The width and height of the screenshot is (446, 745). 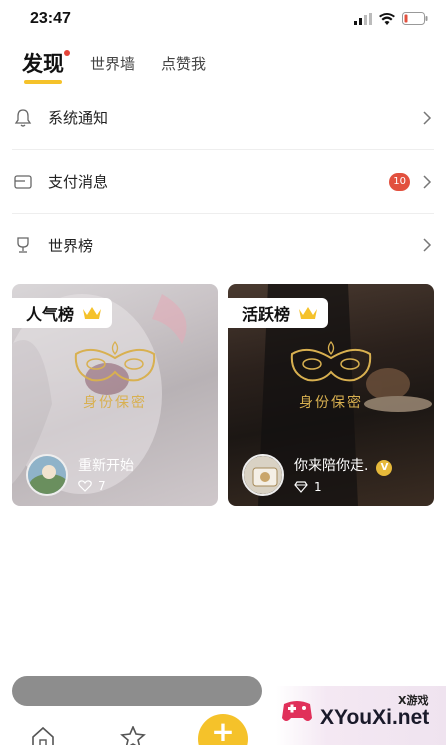 I want to click on watermark-text: XYouXi.net, so click(x=375, y=717).